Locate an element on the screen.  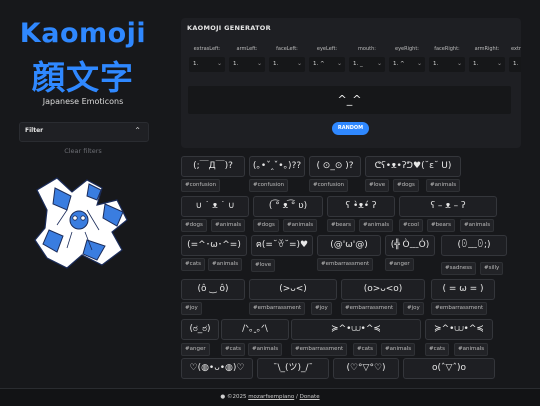
field-extras-right: extr 1. is located at coordinates (515, 59).